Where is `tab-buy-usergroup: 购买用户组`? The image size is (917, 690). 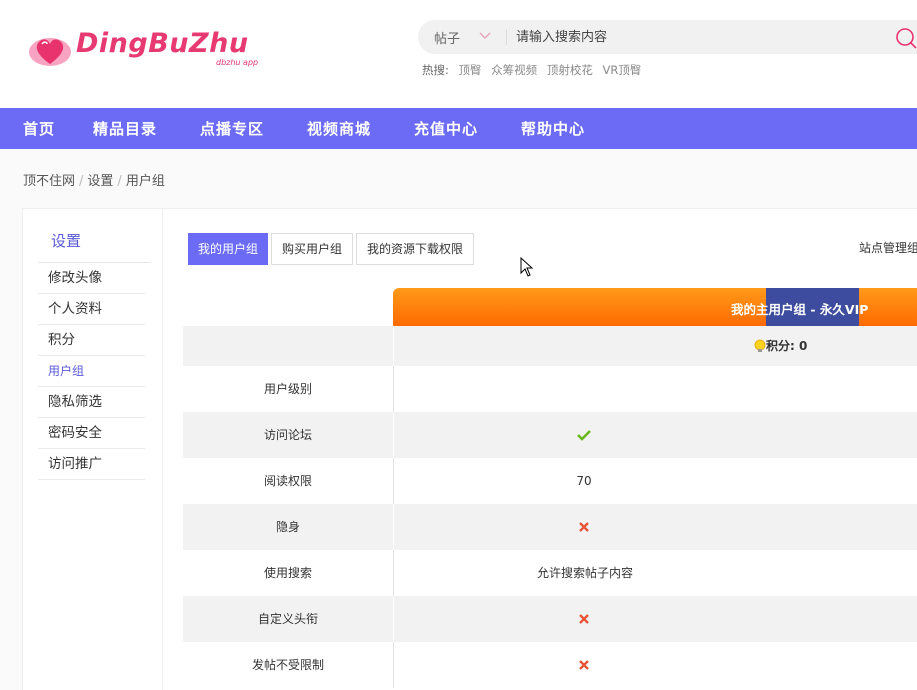 tab-buy-usergroup: 购买用户组 is located at coordinates (312, 249).